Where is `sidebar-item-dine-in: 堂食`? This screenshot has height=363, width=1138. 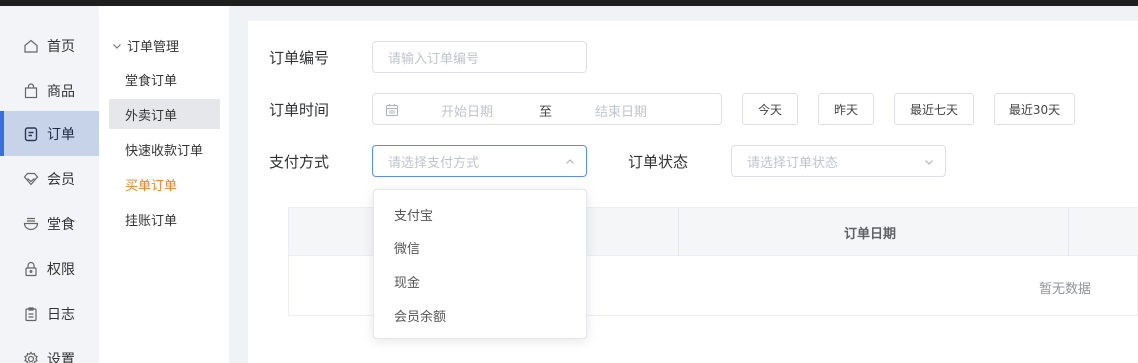 sidebar-item-dine-in: 堂食 is located at coordinates (49, 223).